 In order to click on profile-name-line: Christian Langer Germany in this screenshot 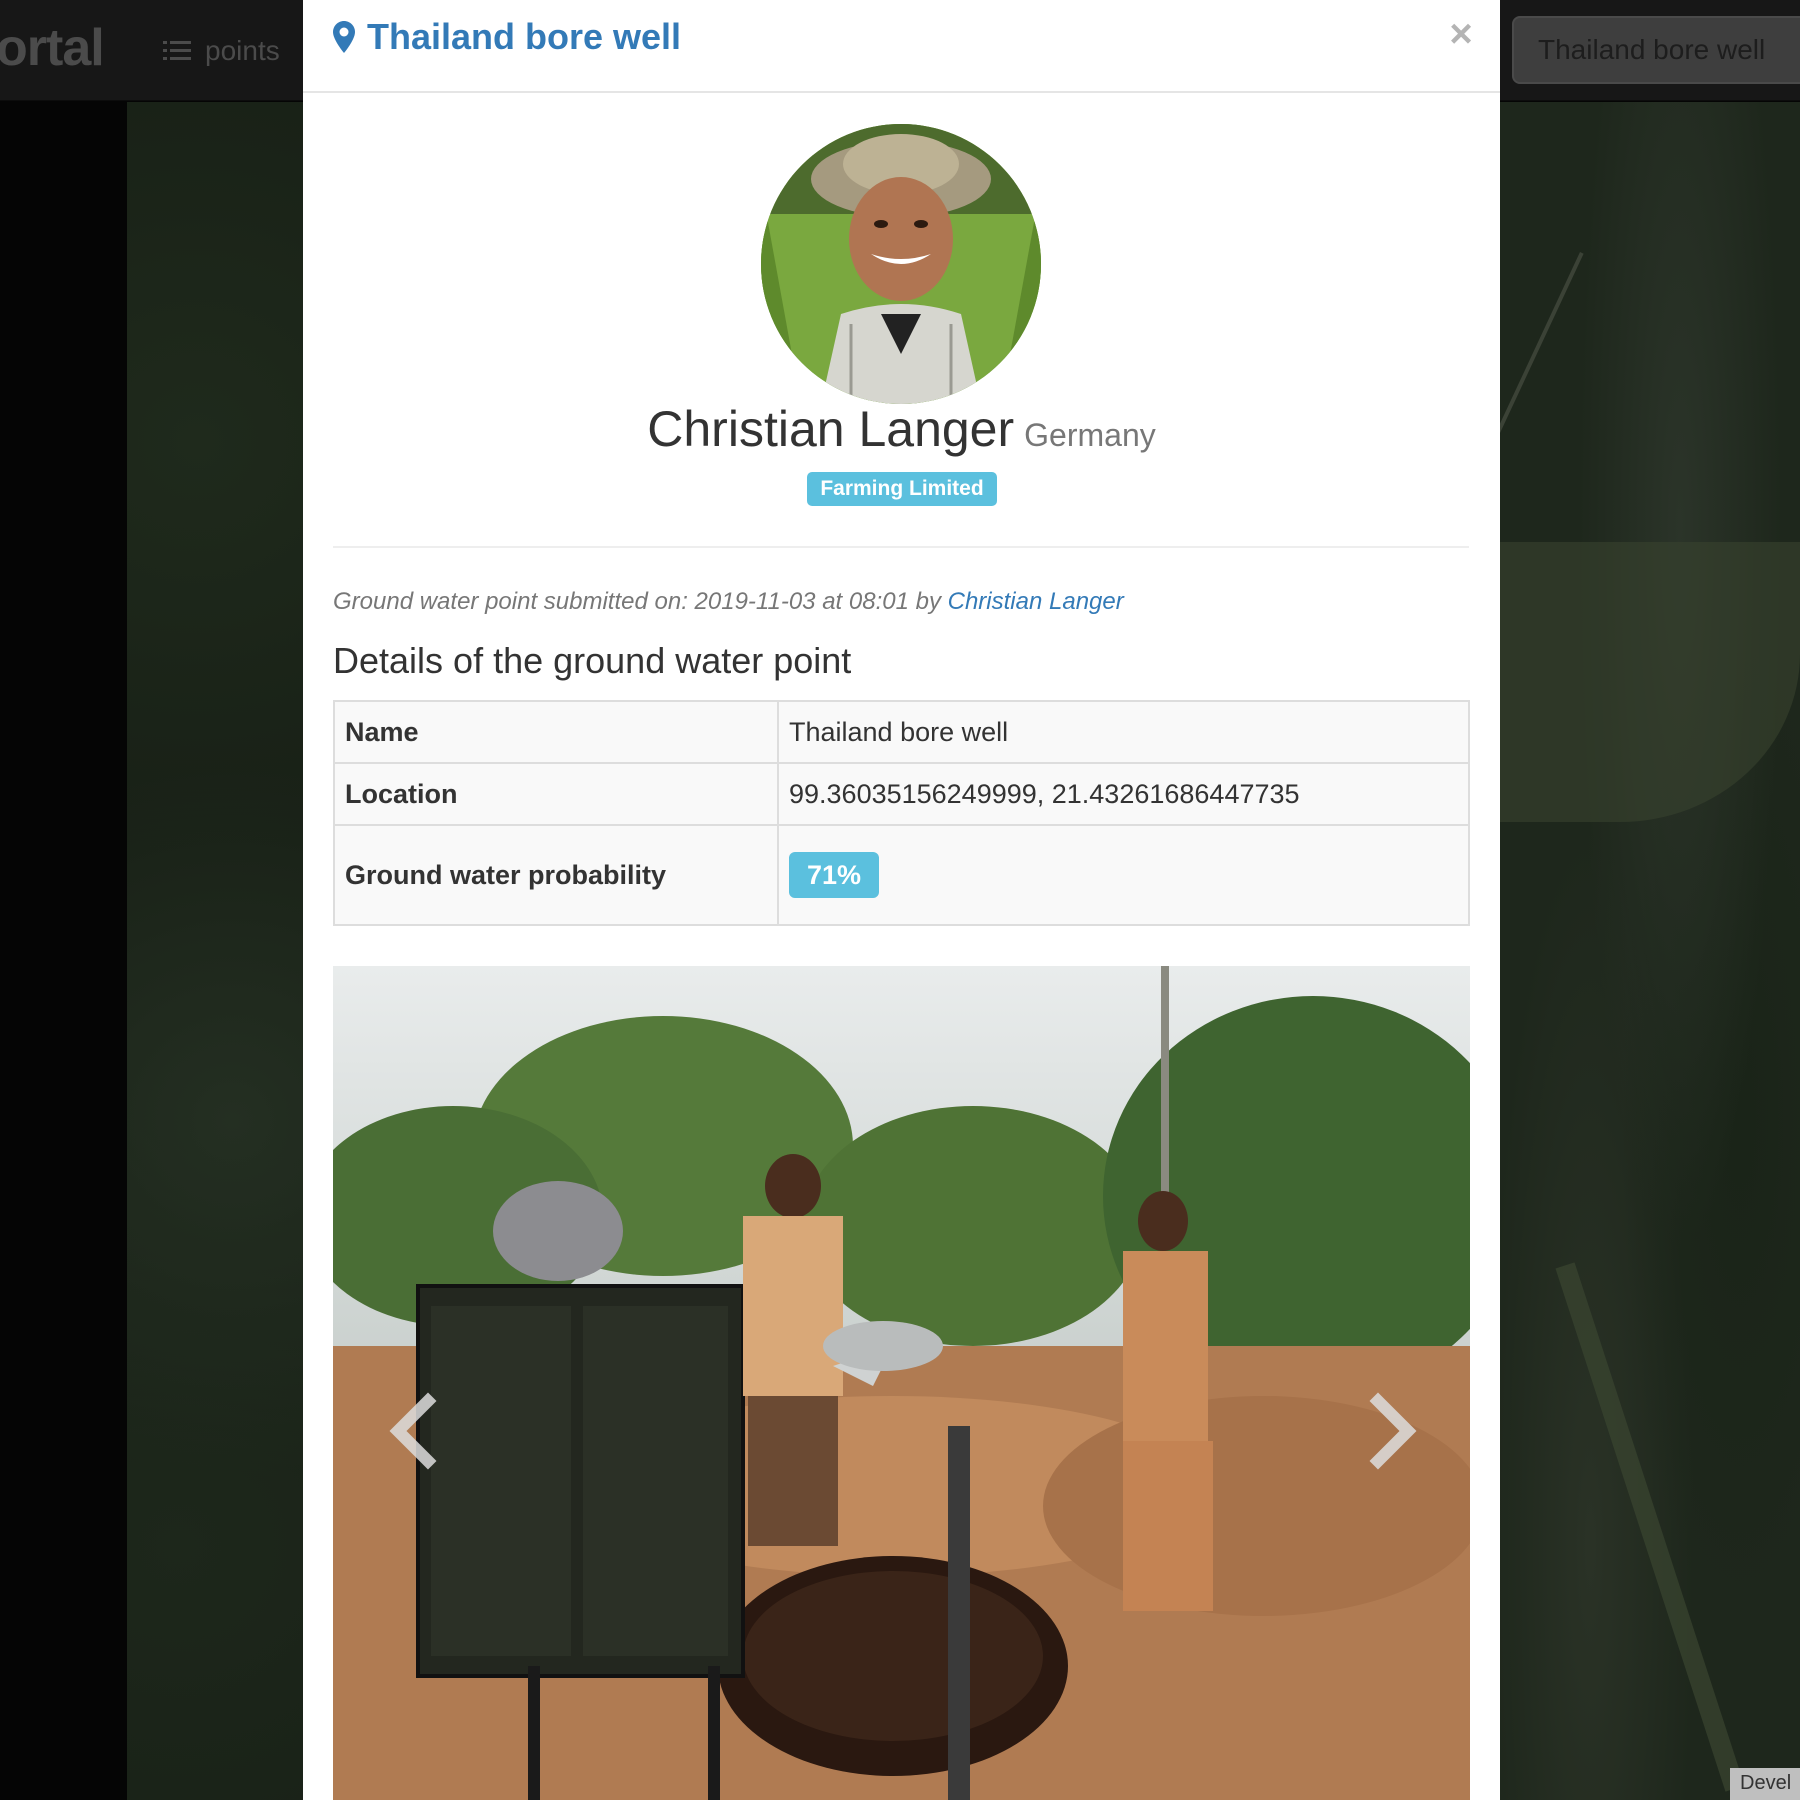, I will do `click(901, 429)`.